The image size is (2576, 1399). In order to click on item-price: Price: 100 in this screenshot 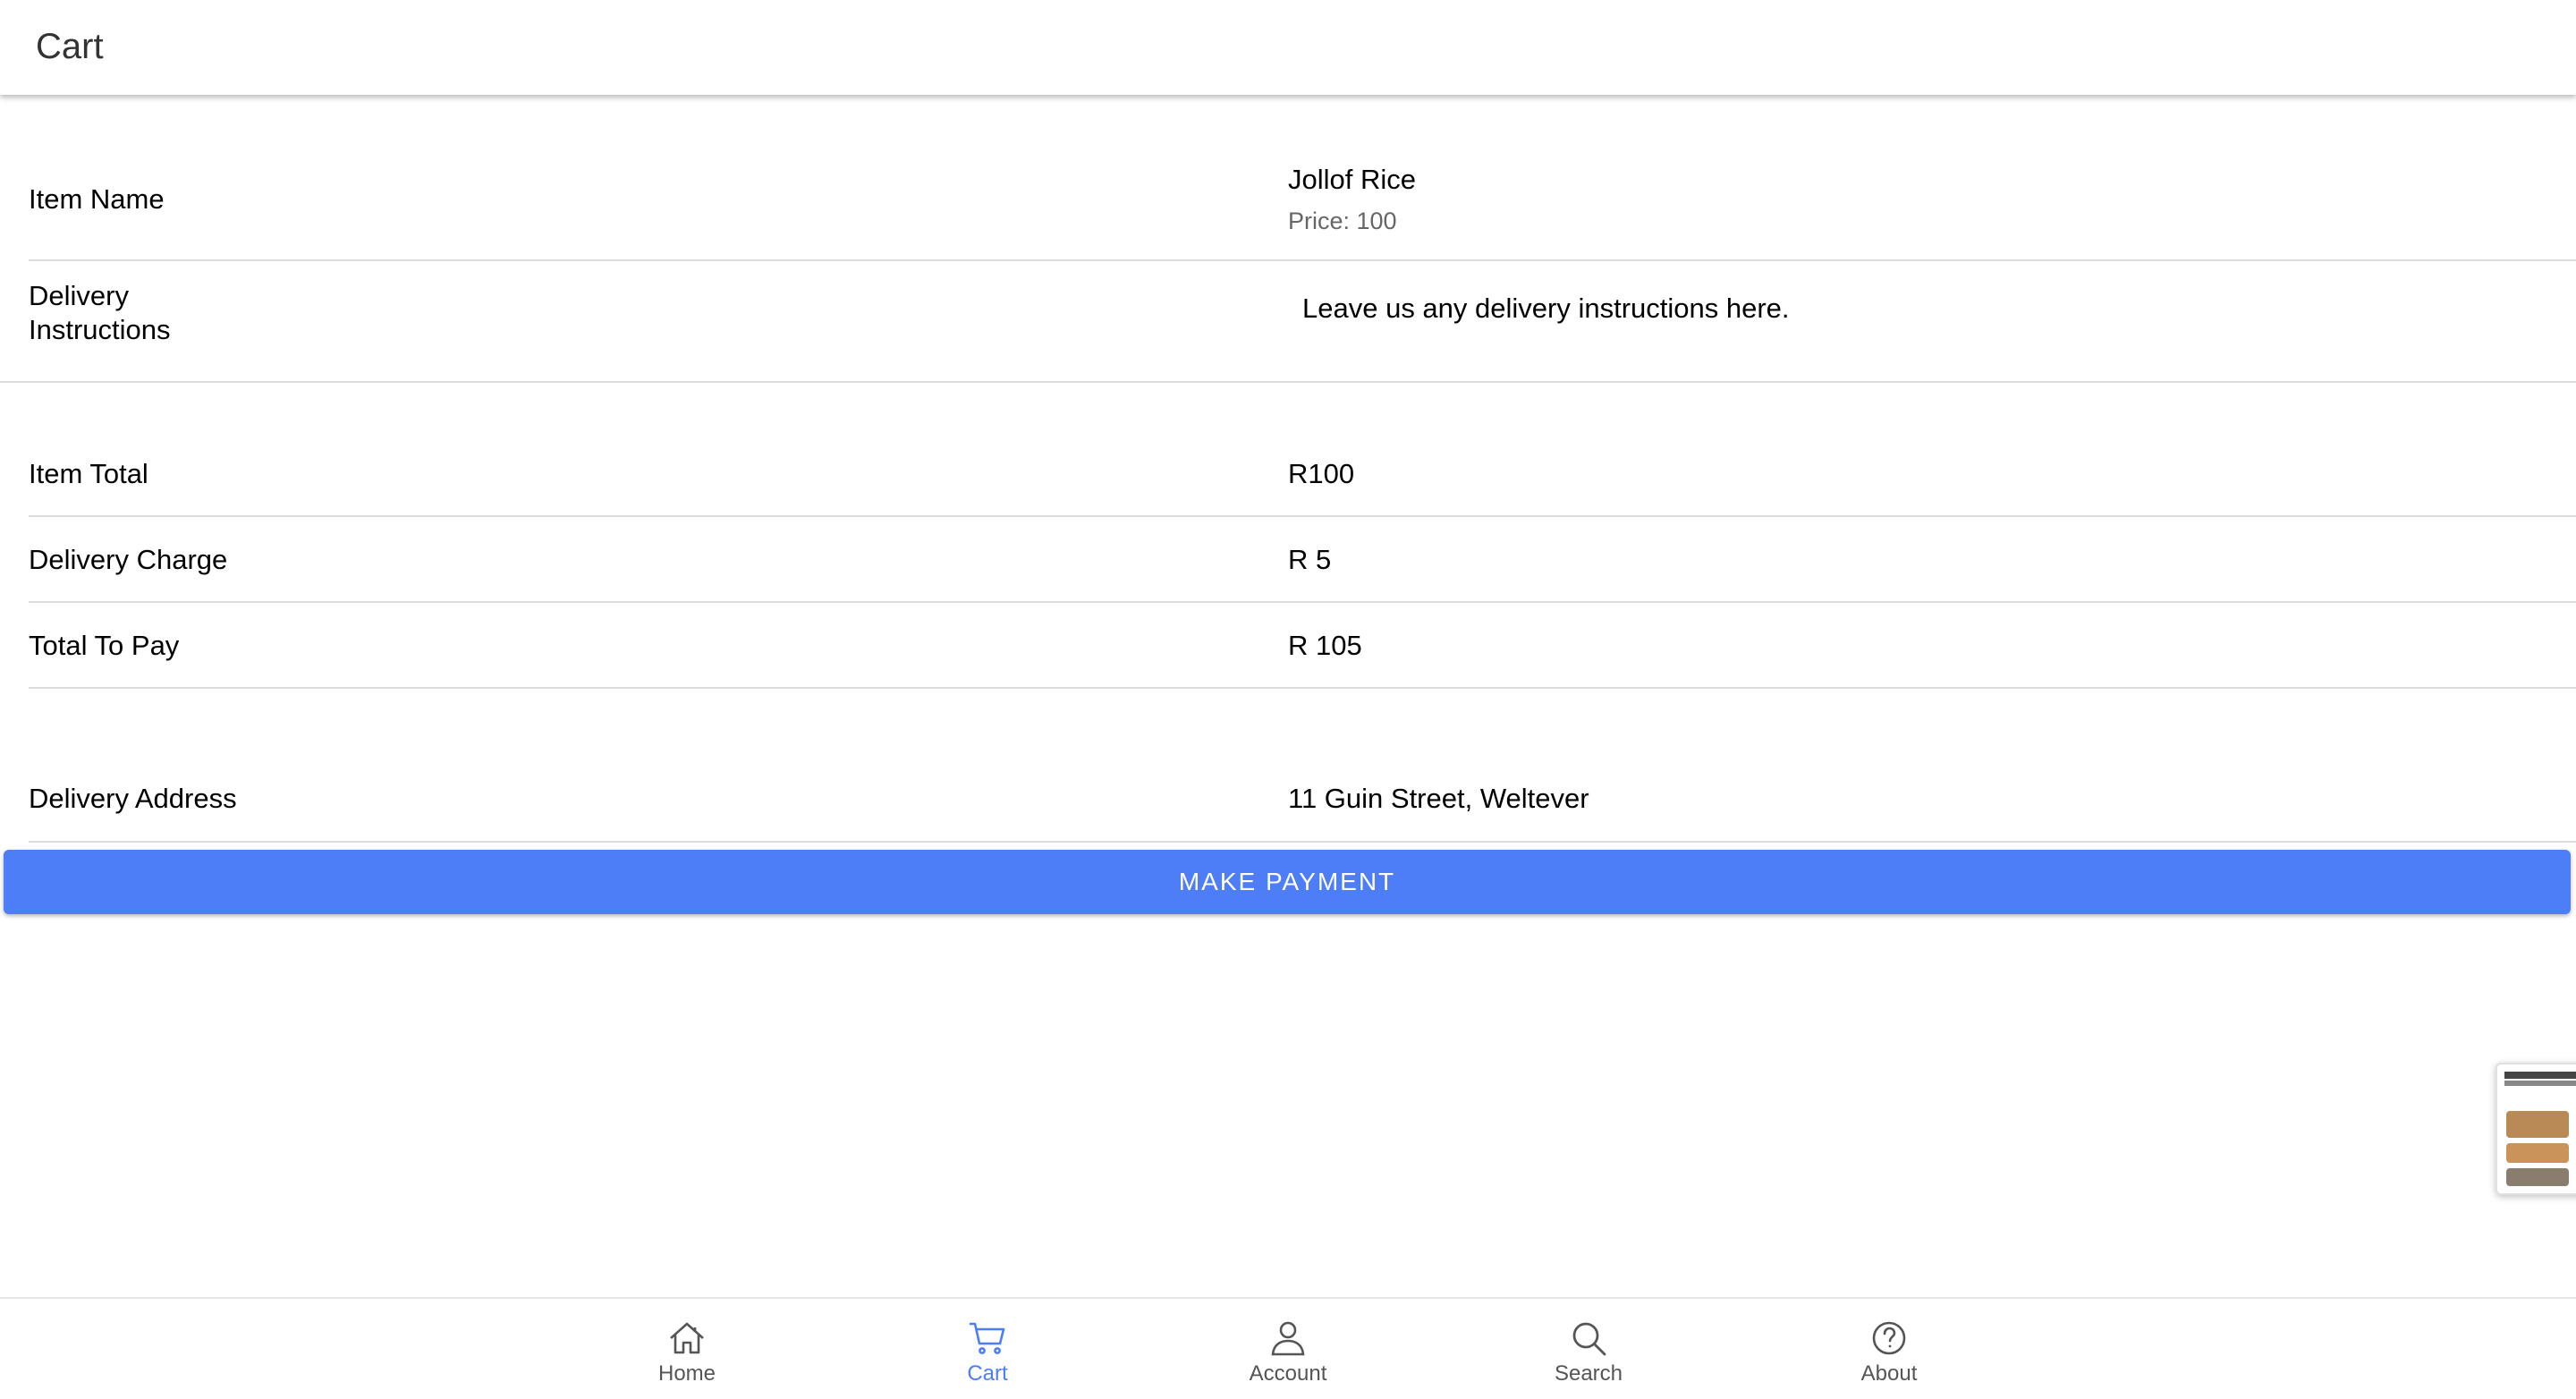, I will do `click(1342, 221)`.